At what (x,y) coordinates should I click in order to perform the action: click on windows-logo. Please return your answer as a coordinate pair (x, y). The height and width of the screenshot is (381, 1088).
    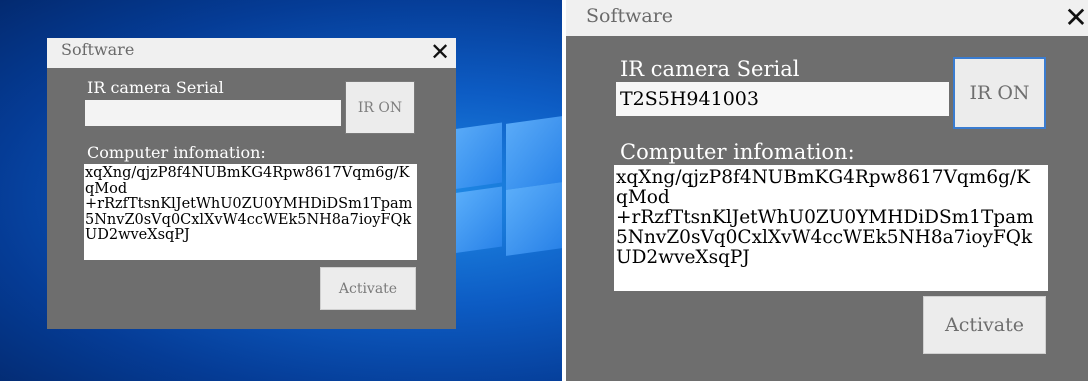
    Looking at the image, I should click on (507, 186).